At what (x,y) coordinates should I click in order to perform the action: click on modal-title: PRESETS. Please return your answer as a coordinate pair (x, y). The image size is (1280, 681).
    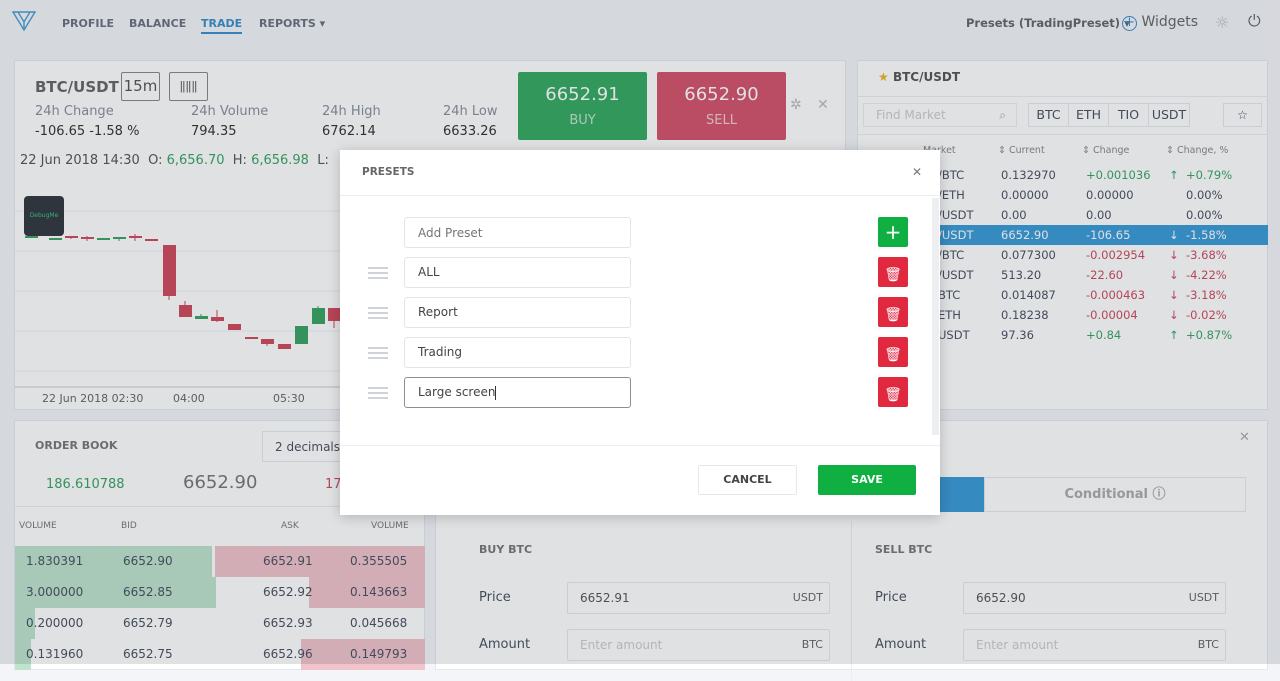
    Looking at the image, I should click on (388, 172).